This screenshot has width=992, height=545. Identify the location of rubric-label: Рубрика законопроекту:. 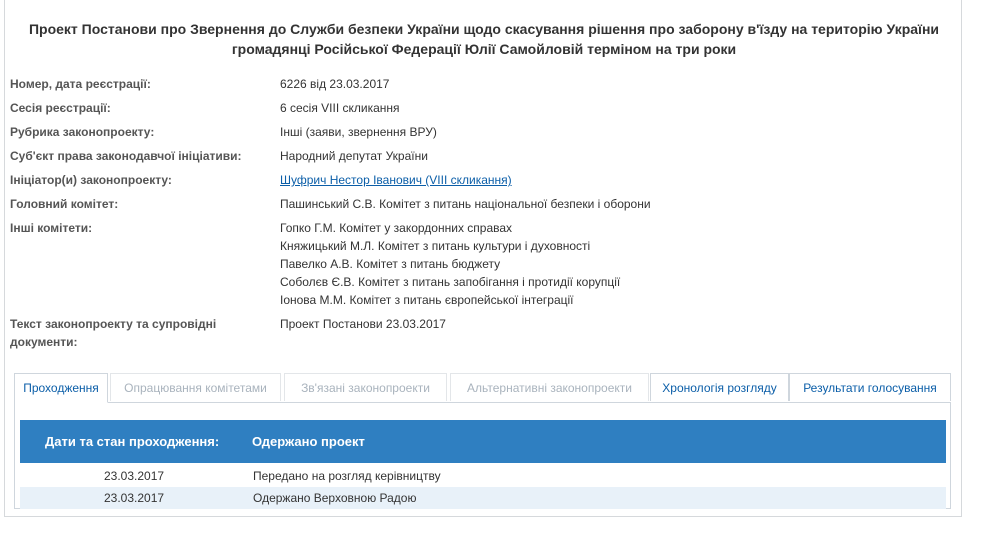
(82, 132).